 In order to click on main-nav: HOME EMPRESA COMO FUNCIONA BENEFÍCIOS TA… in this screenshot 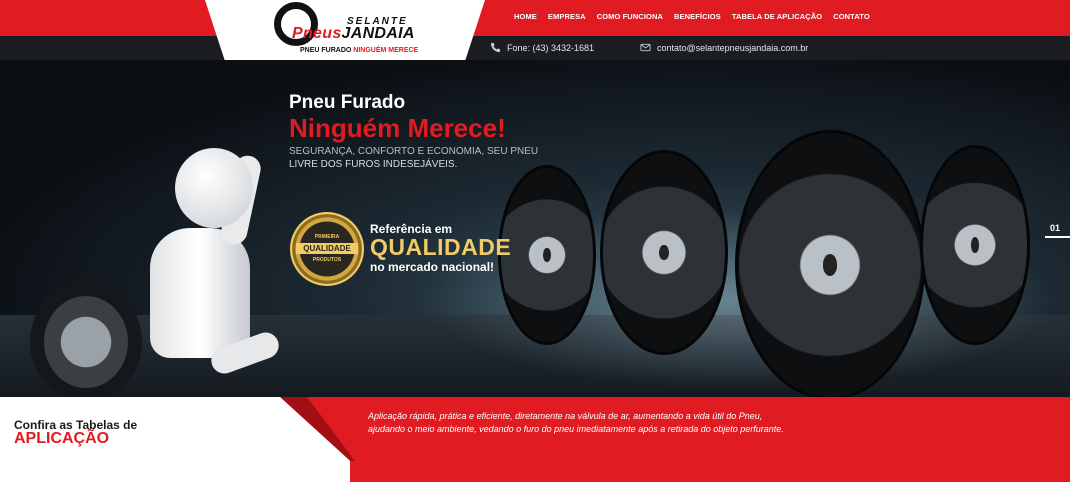, I will do `click(692, 16)`.